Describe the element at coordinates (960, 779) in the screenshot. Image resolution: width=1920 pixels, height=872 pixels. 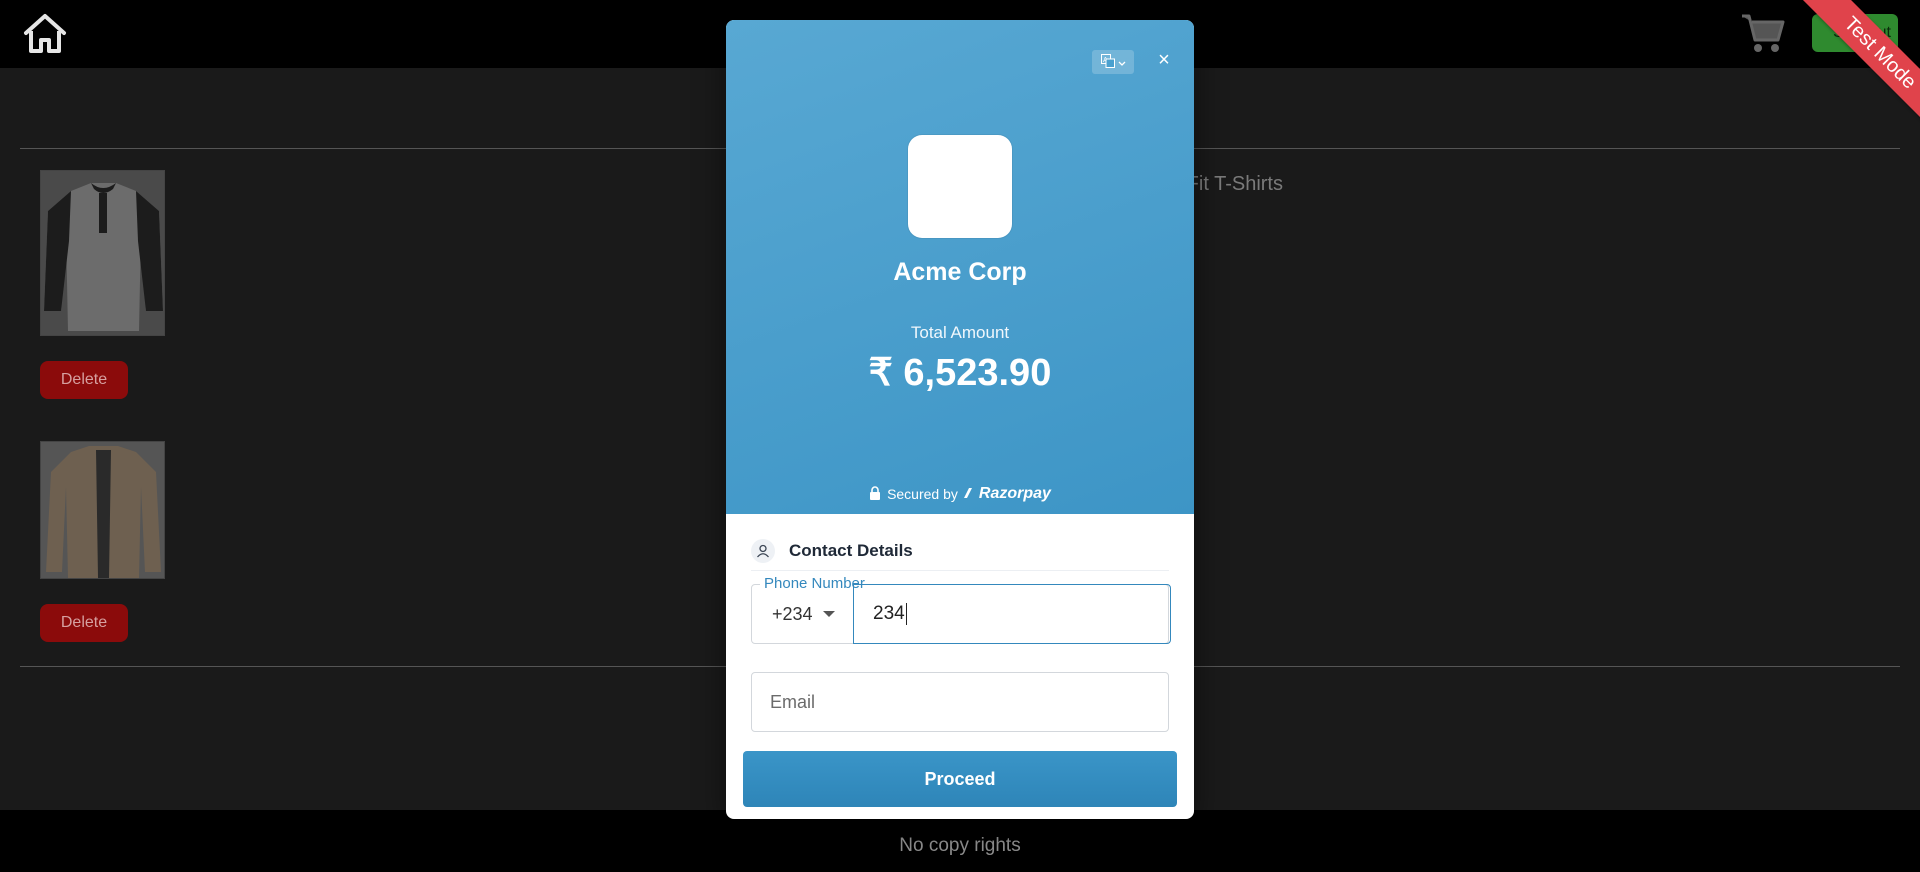
I see `proceed-button: Proceed` at that location.